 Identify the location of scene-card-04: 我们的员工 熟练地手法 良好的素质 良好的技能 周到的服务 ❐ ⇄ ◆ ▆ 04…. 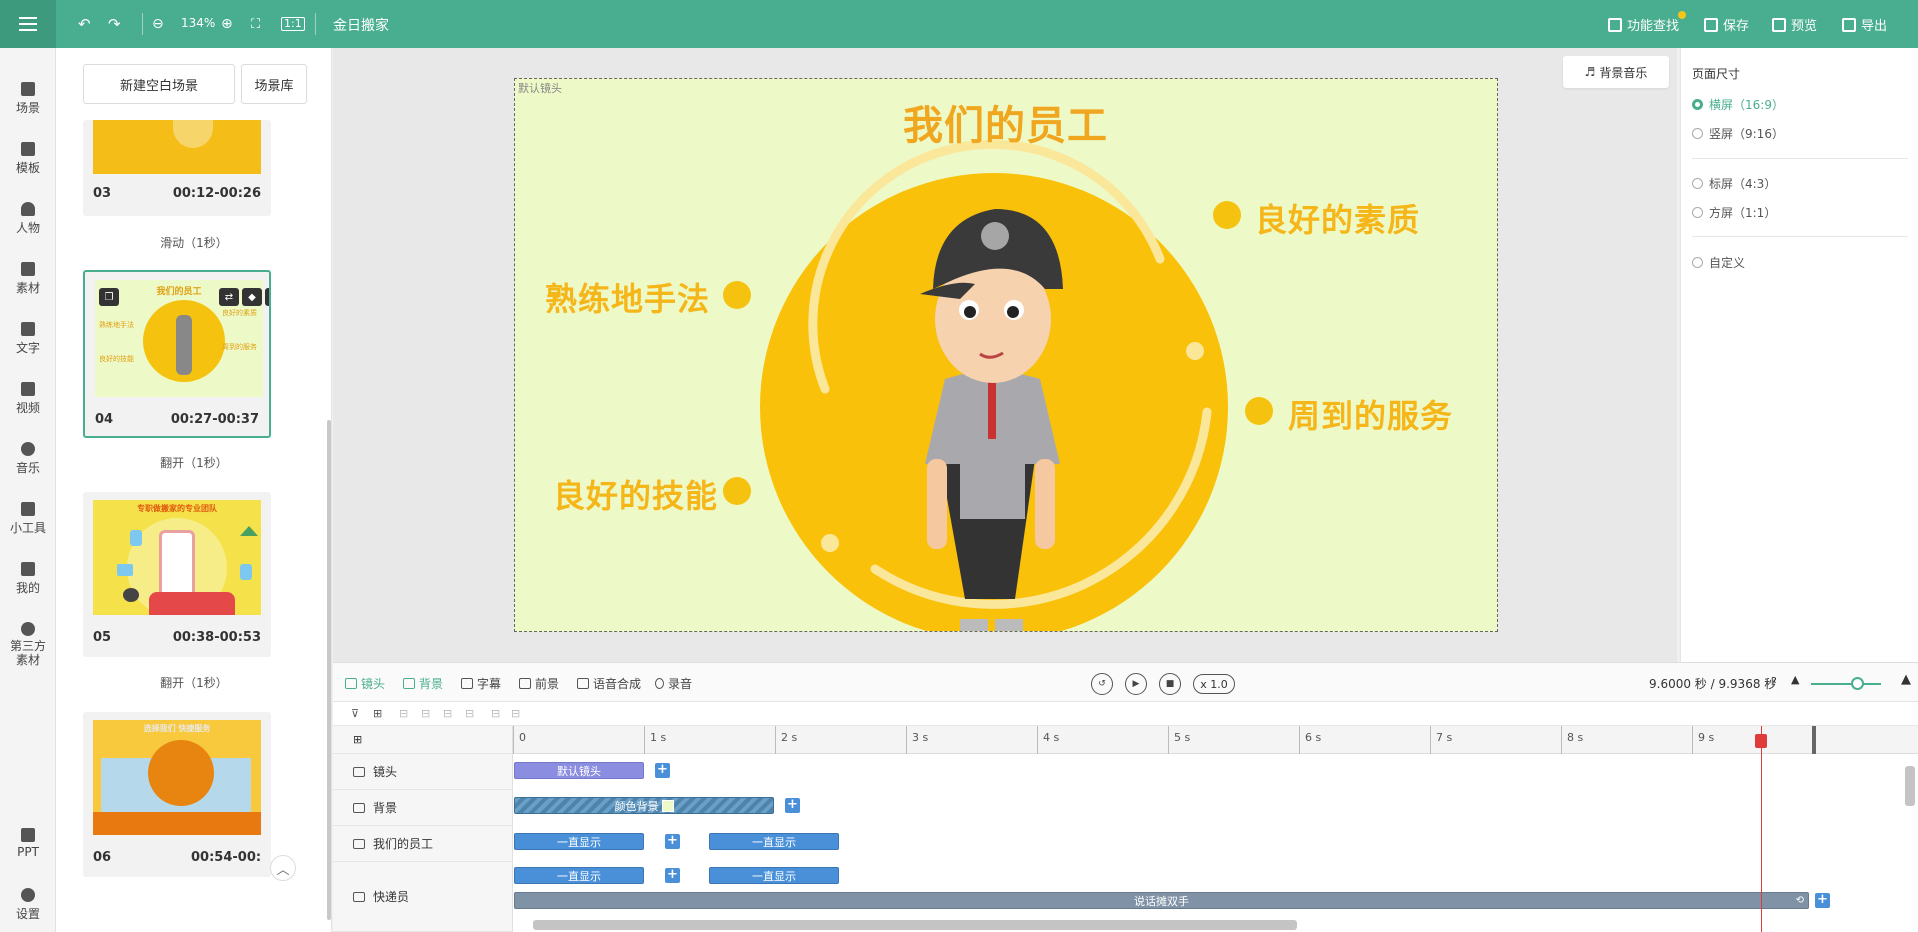
(177, 354).